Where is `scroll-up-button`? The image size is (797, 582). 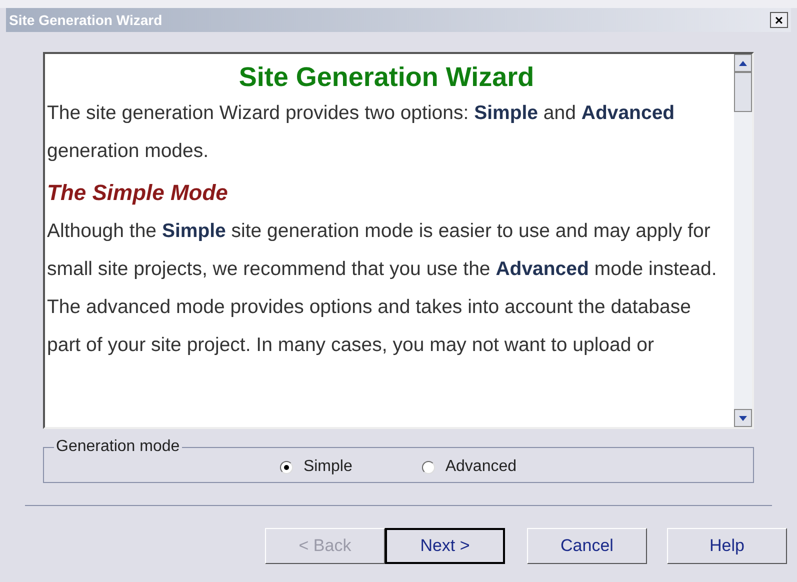 scroll-up-button is located at coordinates (743, 63).